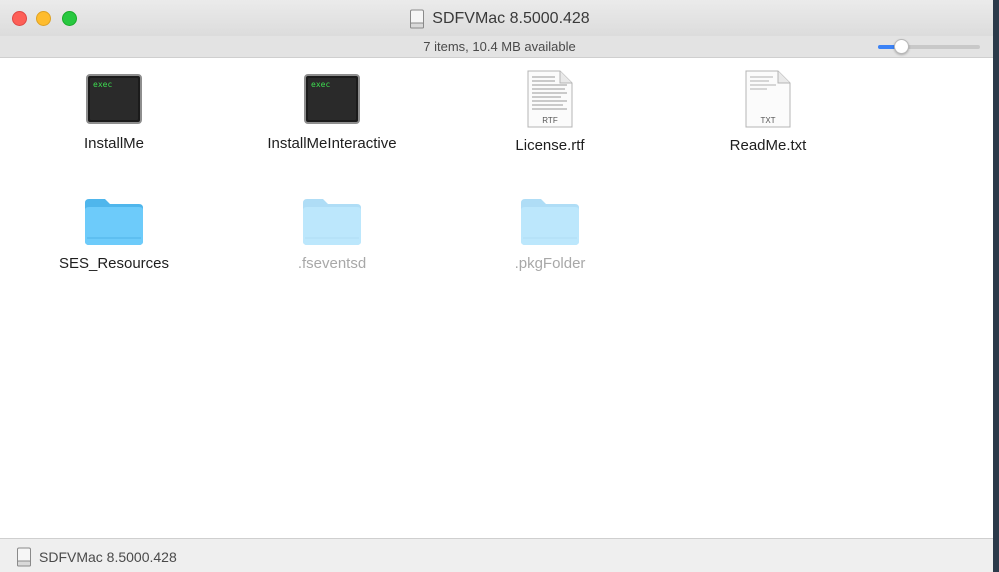 The height and width of the screenshot is (572, 999). I want to click on file-item-installmeinteractive: exec InstallMeInteractive, so click(332, 112).